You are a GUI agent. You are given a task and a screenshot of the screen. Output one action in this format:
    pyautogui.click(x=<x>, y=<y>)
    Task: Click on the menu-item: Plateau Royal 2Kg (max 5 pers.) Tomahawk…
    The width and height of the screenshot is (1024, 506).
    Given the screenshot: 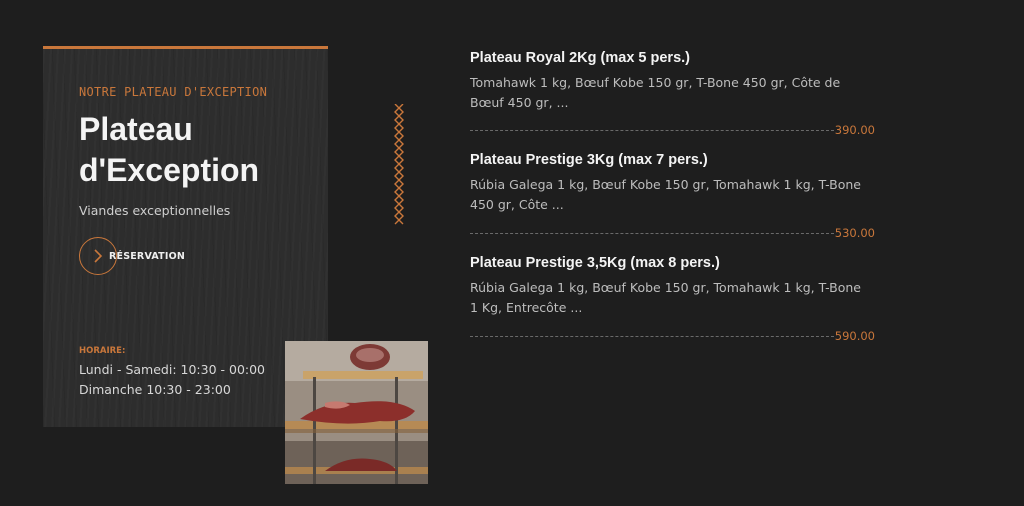 What is the action you would take?
    pyautogui.click(x=672, y=93)
    